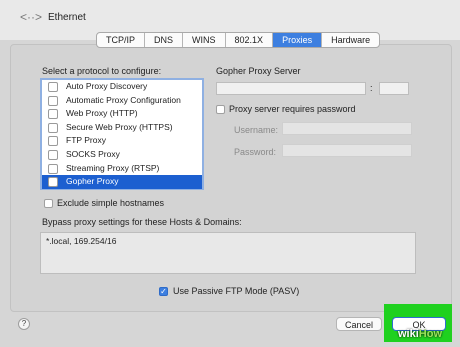 This screenshot has width=460, height=347. Describe the element at coordinates (111, 203) in the screenshot. I see `exclude-simple-hostnames-label: Exclude simple hostnames` at that location.